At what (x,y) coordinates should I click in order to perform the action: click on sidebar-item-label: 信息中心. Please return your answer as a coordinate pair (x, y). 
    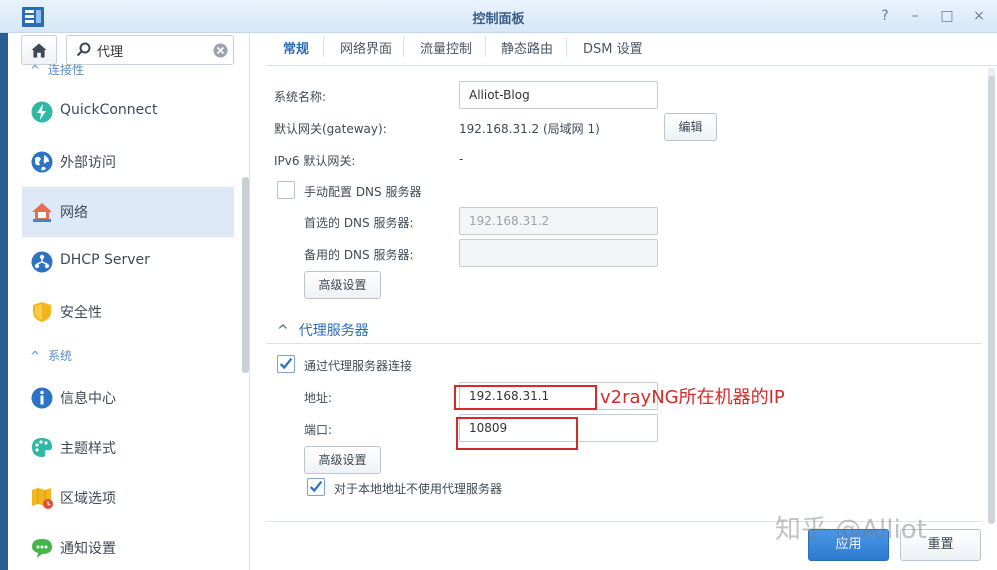
    Looking at the image, I should click on (88, 399).